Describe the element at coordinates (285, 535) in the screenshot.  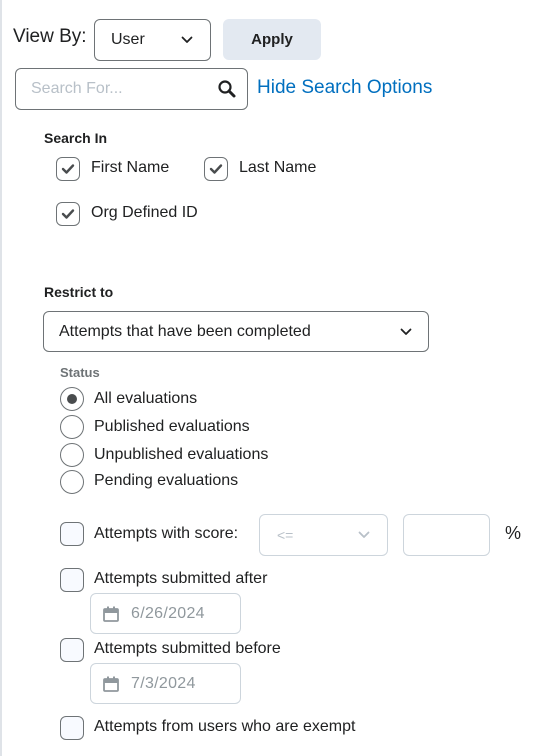
I see `score-operator-value: <=` at that location.